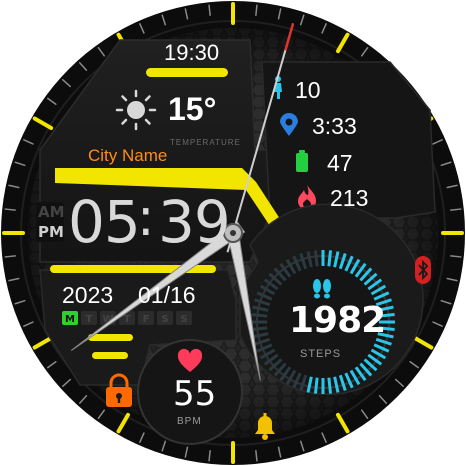  Describe the element at coordinates (337, 320) in the screenshot. I see `steps-value: 1982` at that location.